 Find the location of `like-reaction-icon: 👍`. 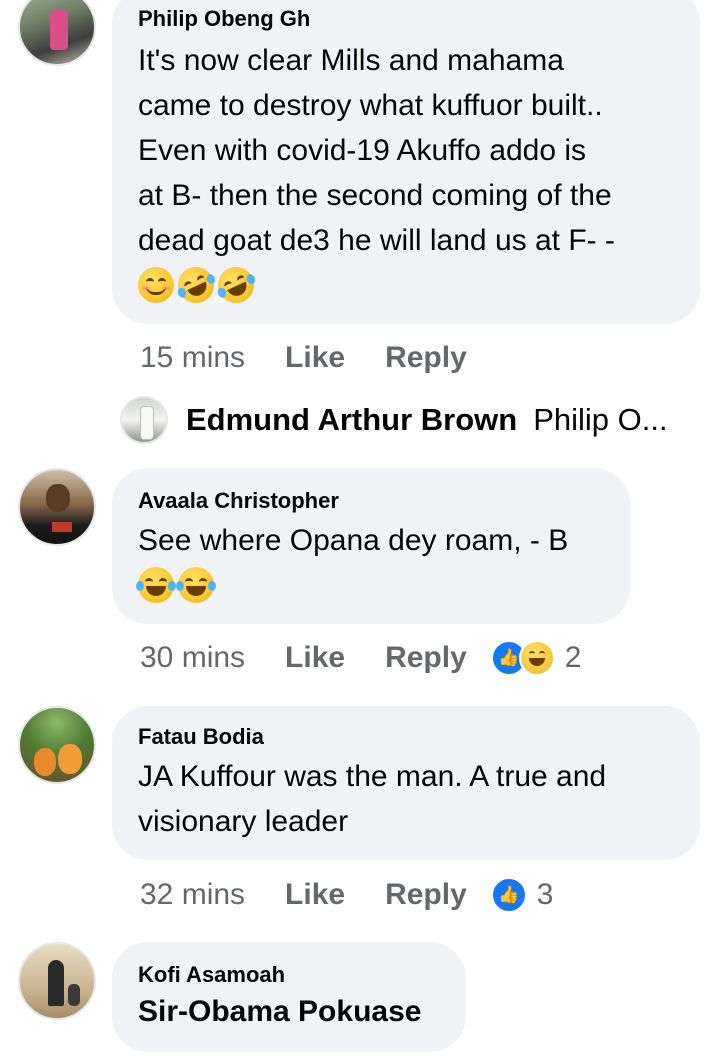

like-reaction-icon: 👍 is located at coordinates (508, 895).